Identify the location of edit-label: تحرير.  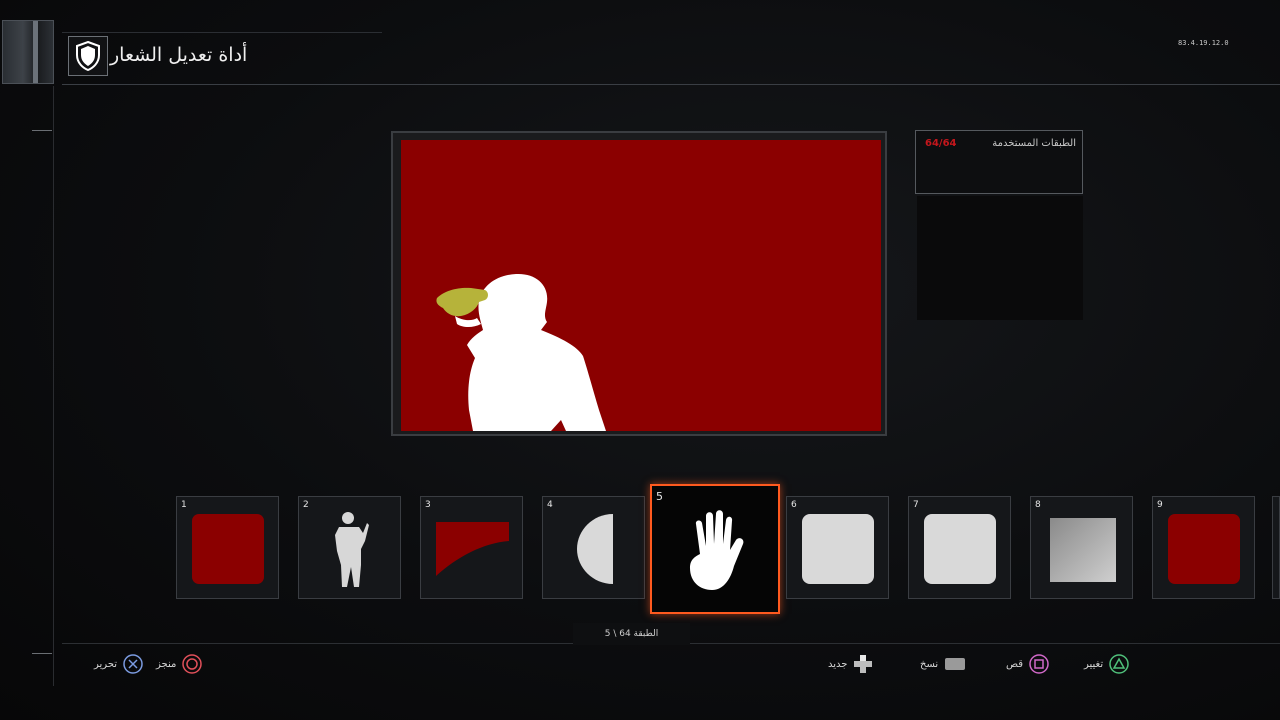
(106, 664).